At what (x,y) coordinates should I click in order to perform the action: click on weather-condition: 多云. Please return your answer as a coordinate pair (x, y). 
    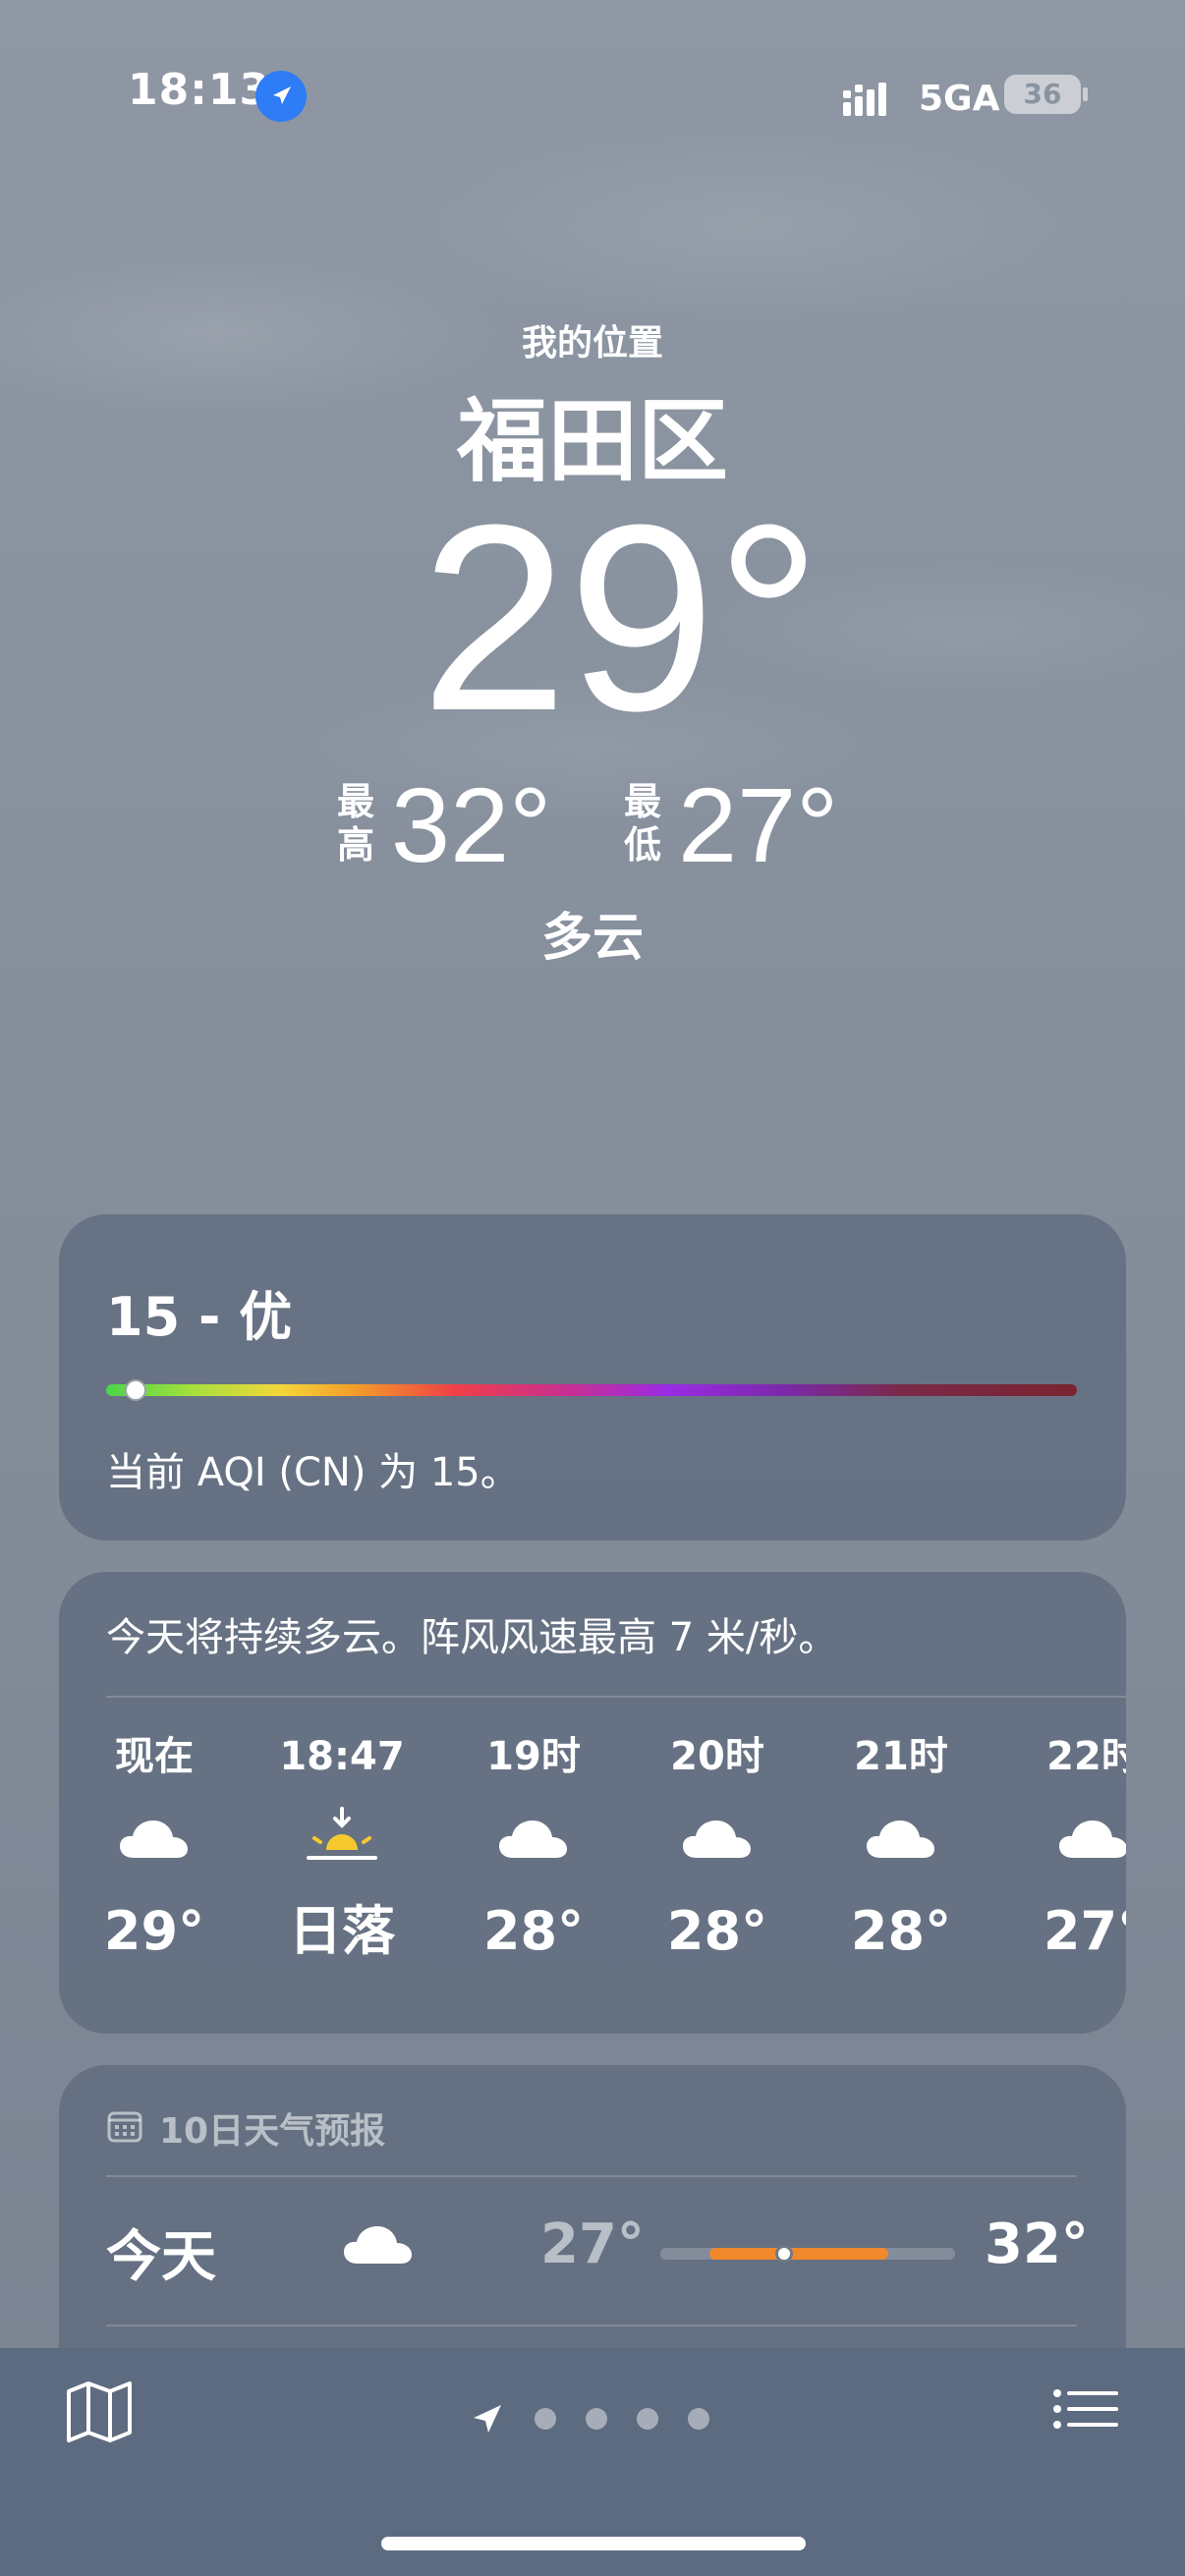
    Looking at the image, I should click on (592, 938).